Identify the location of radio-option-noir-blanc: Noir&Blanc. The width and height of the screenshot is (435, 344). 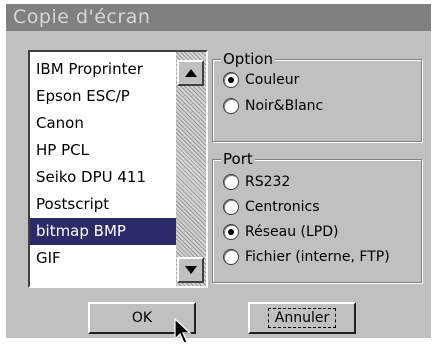
(273, 106).